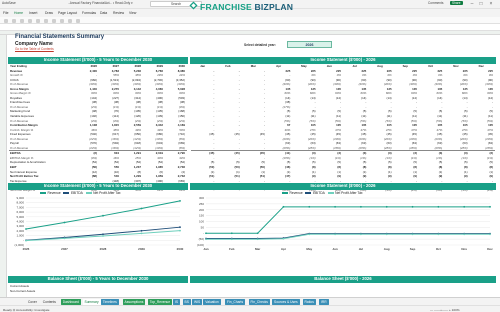 The height and width of the screenshot is (312, 500). Describe the element at coordinates (205, 249) in the screenshot. I see `x-tick-label: Jan` at that location.